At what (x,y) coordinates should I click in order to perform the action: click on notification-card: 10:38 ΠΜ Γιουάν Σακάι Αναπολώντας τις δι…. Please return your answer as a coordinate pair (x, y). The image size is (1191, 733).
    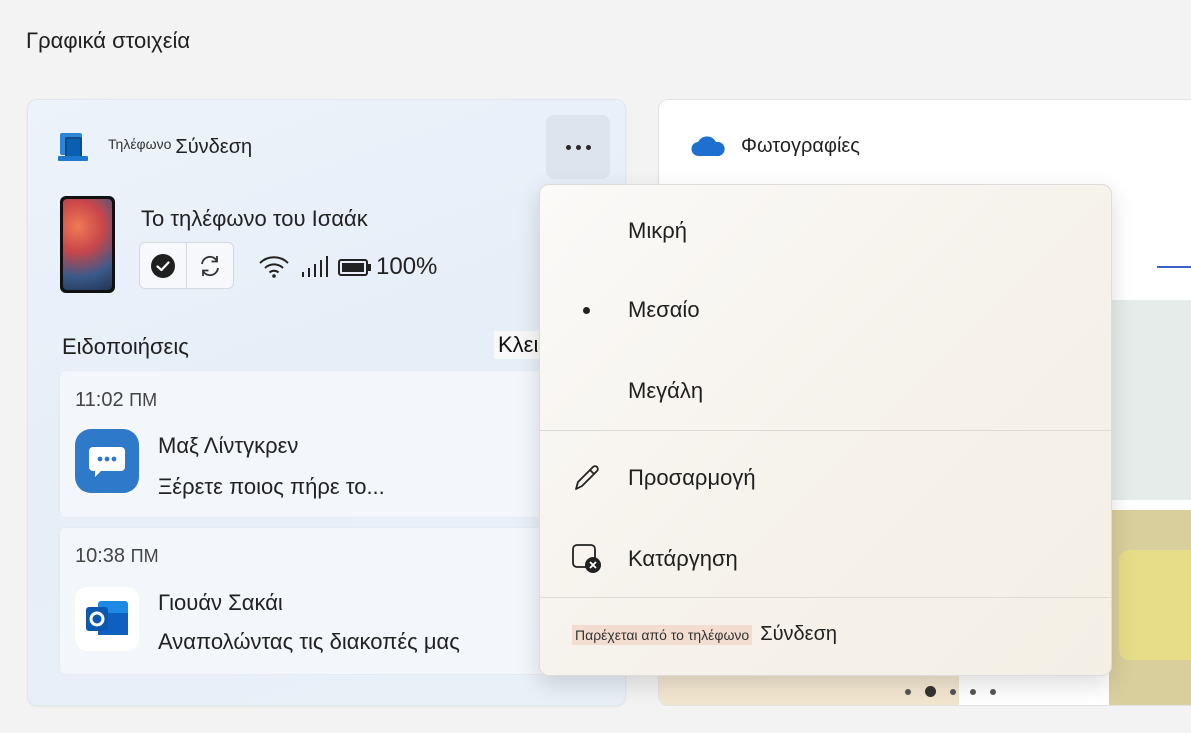
    Looking at the image, I should click on (329, 601).